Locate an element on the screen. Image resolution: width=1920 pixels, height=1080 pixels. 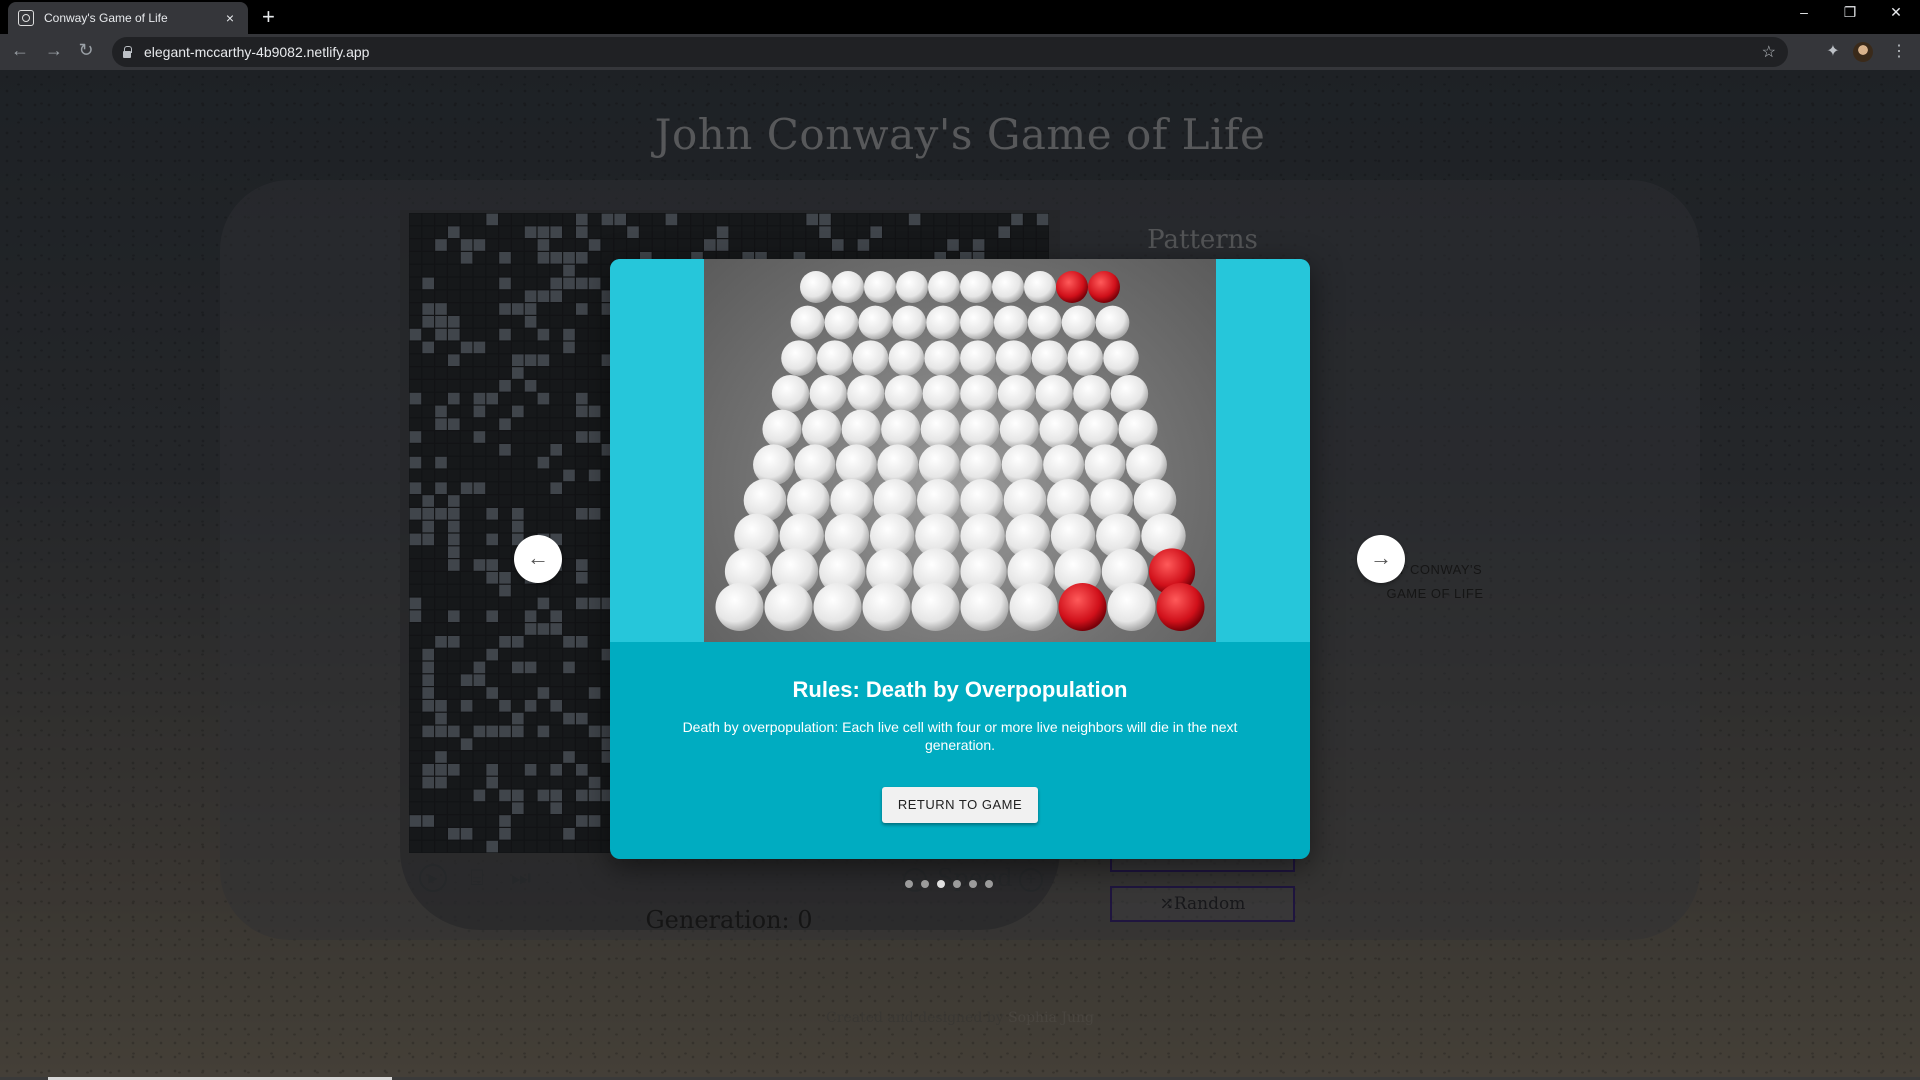
profile-avatar is located at coordinates (1863, 52).